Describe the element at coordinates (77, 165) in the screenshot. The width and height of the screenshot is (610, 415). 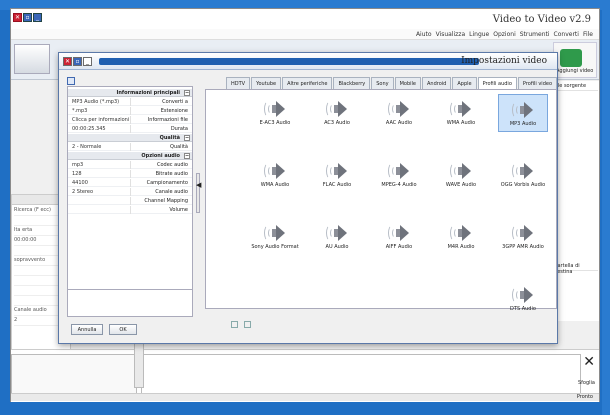
I see `property-value: mp3` at that location.